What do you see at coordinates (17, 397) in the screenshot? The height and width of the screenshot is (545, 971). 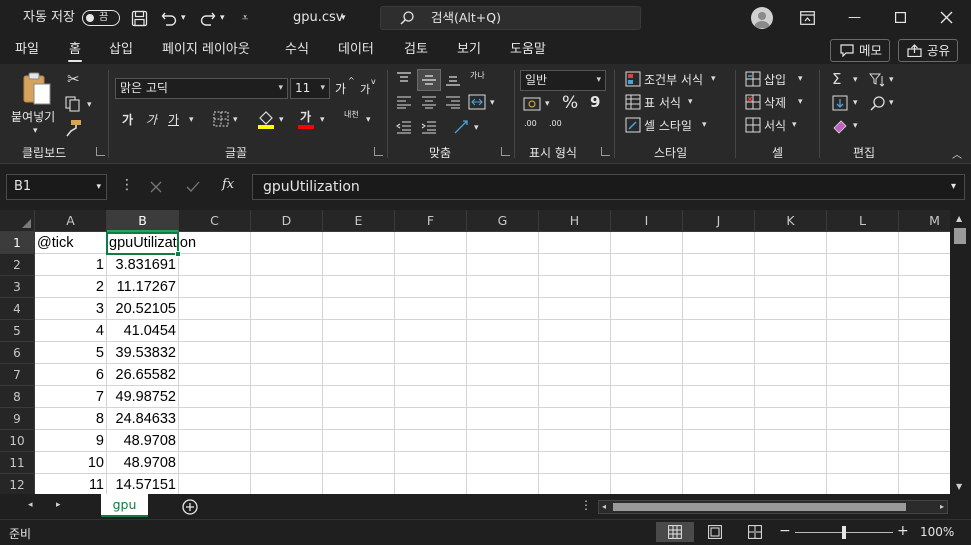 I see `row-header-8: 8` at bounding box center [17, 397].